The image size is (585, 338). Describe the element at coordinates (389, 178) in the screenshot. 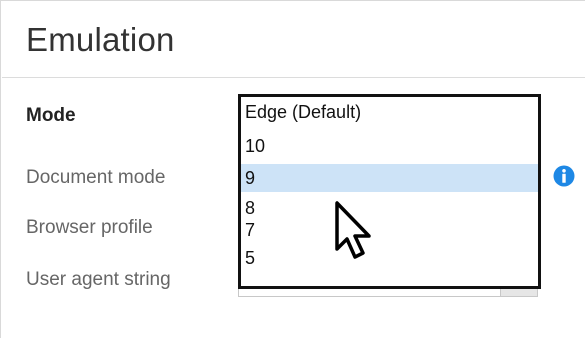

I see `mode-option-9: 9` at that location.